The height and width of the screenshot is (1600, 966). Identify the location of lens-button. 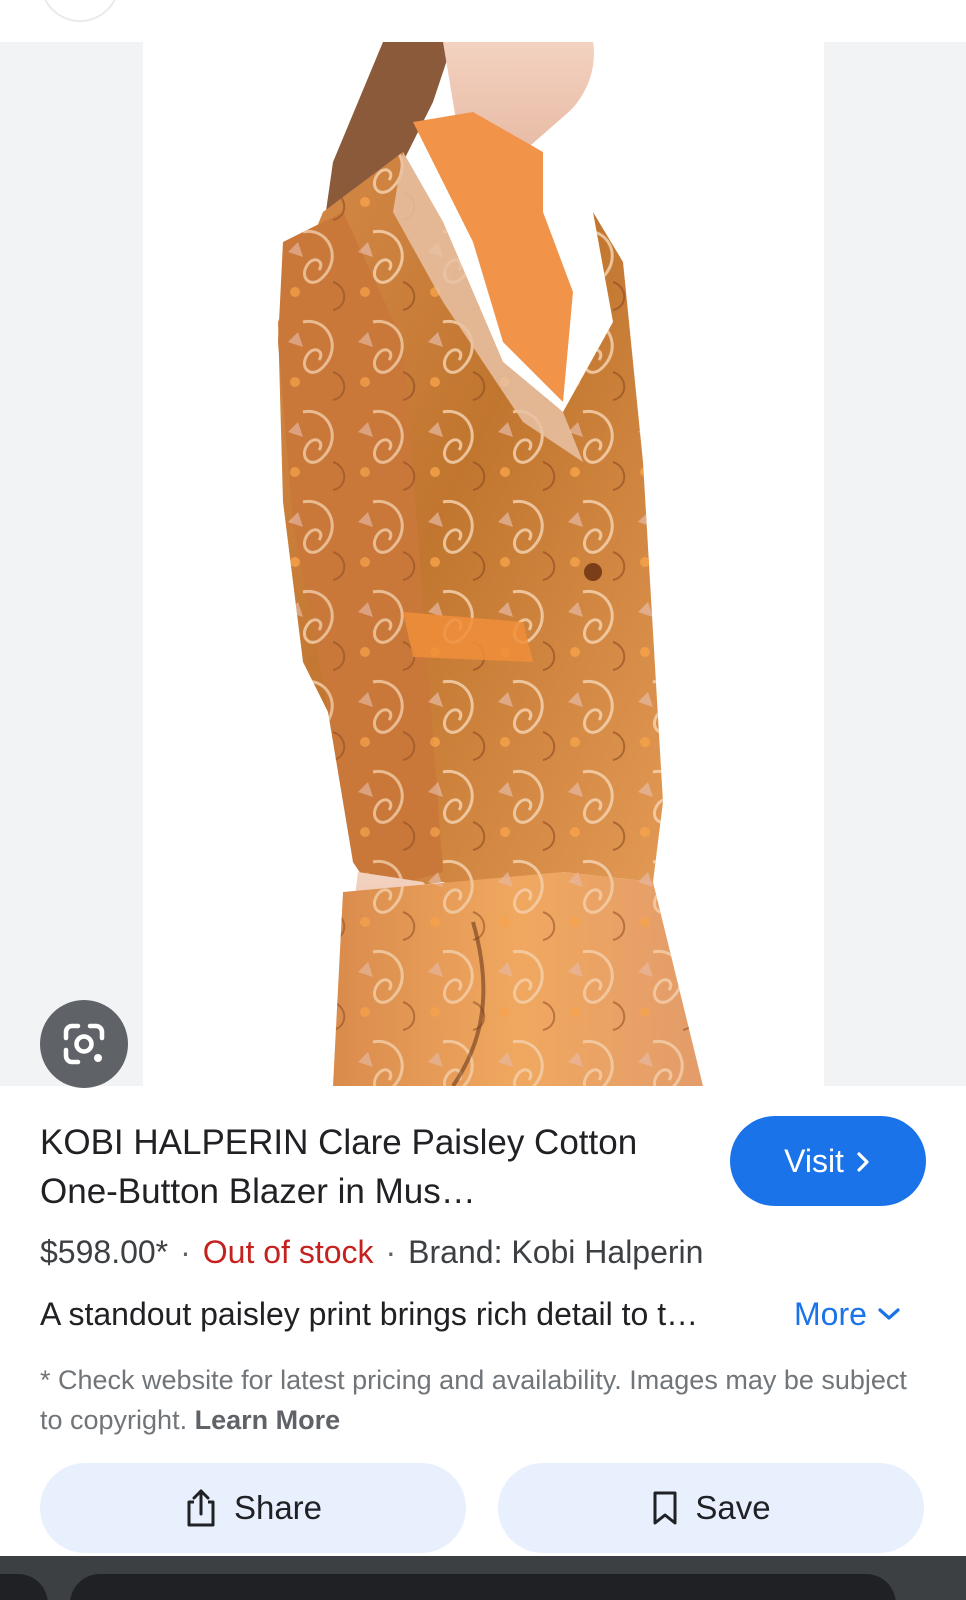
(84, 1044).